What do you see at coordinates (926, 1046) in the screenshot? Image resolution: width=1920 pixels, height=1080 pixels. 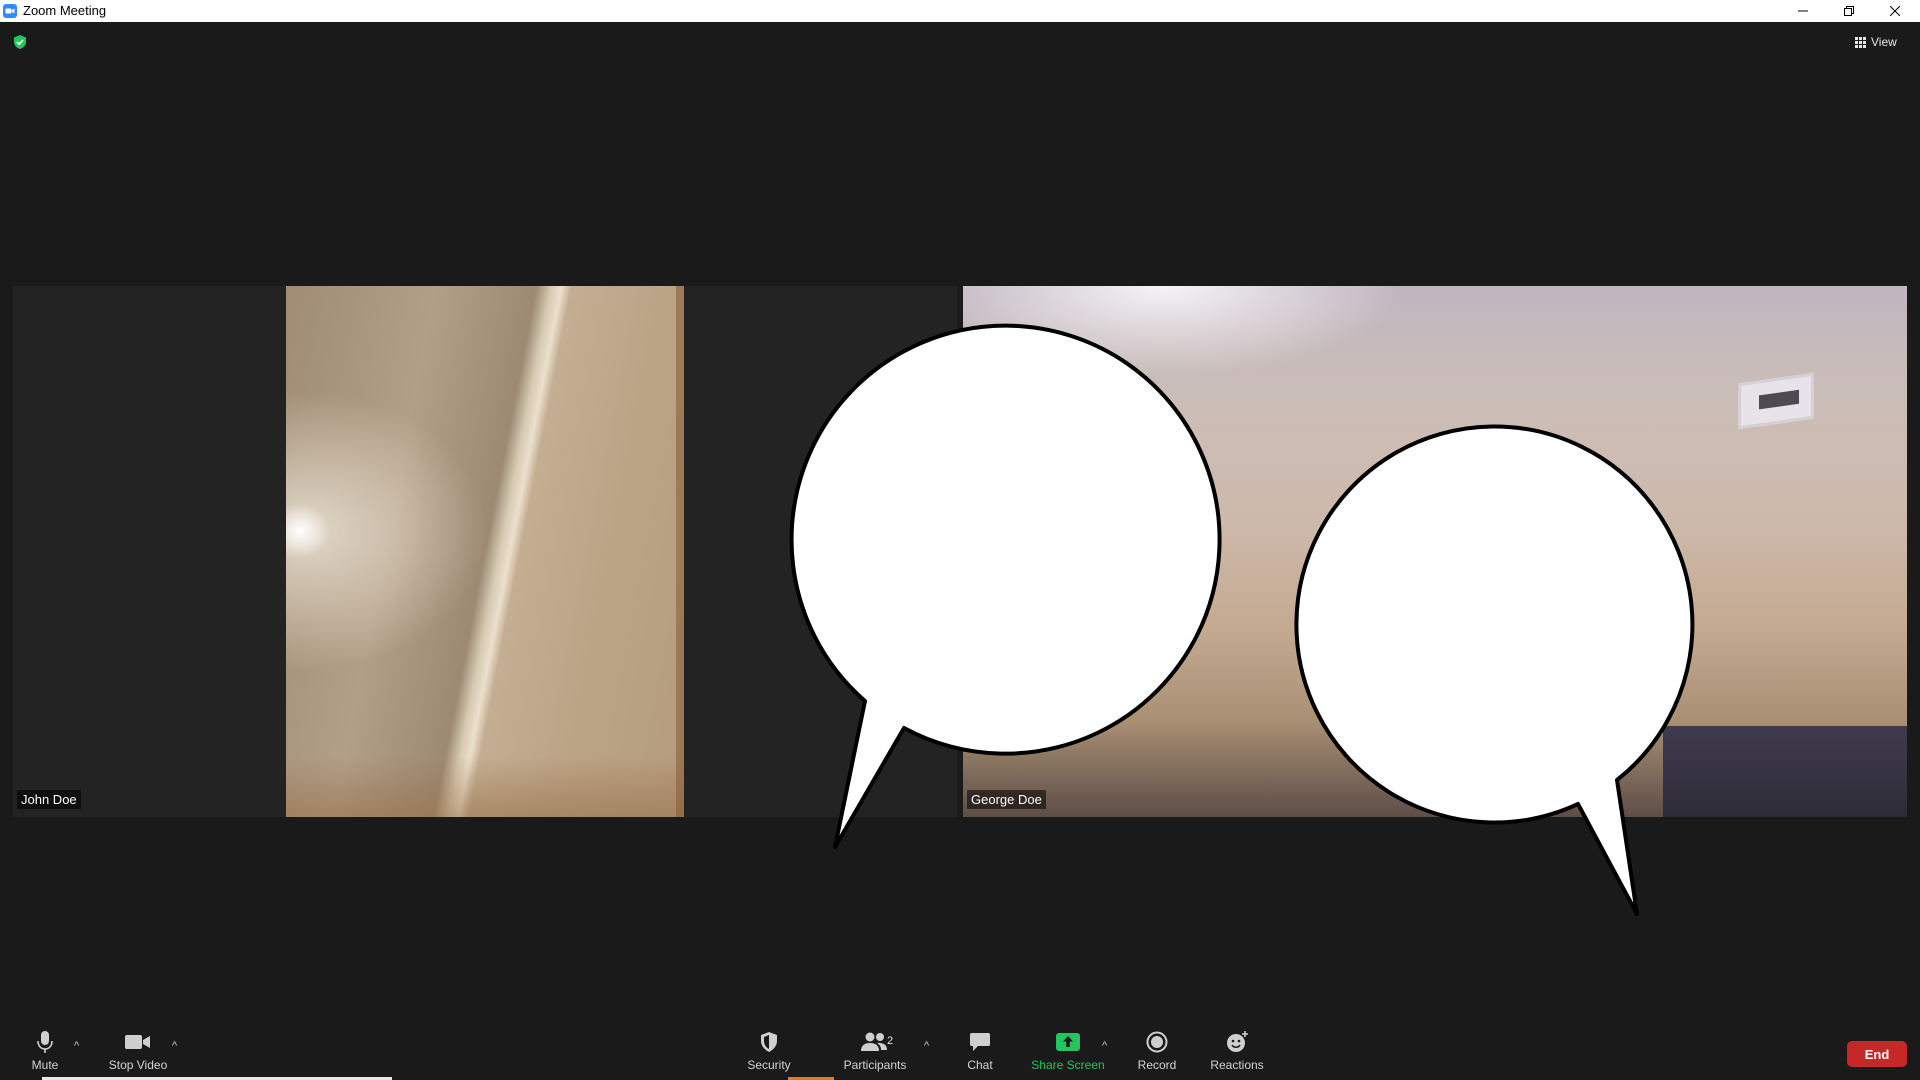 I see `participants-options-caret-icon: ^` at bounding box center [926, 1046].